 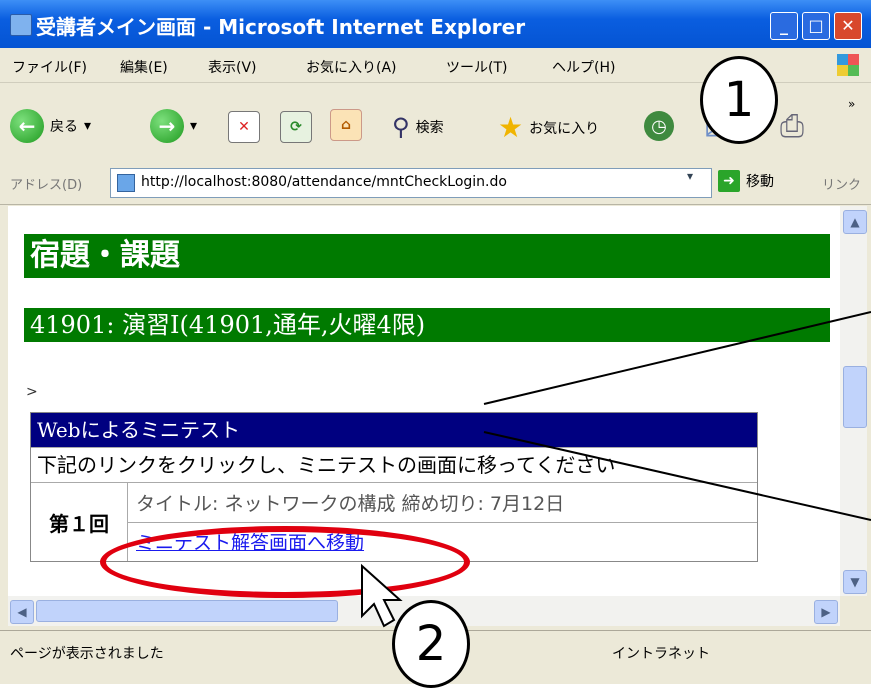 I want to click on callout-number-2: 2, so click(x=431, y=644).